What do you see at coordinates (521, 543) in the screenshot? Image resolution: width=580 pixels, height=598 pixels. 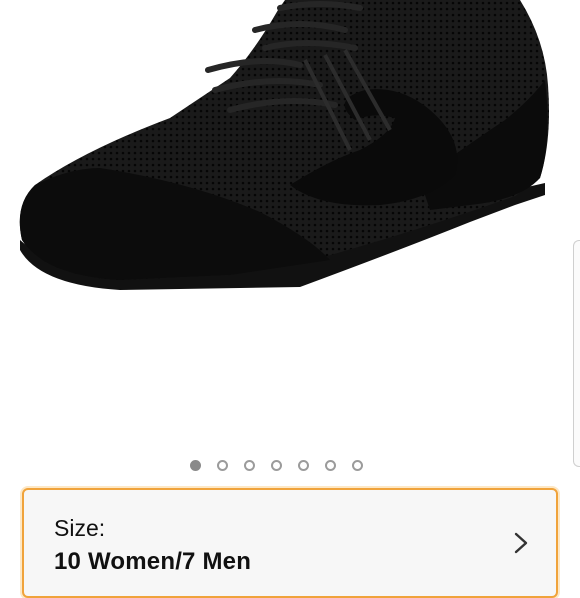 I see `chevron-right-icon` at bounding box center [521, 543].